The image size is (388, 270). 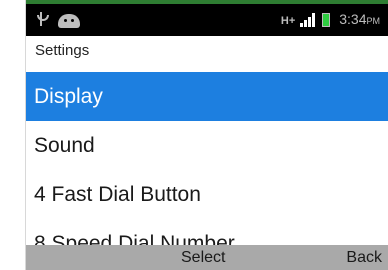 I want to click on notification-icons, so click(x=57, y=19).